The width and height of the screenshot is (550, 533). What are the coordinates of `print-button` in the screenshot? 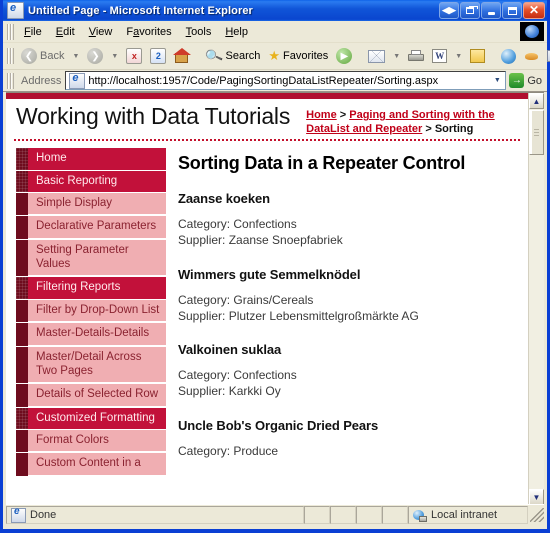 It's located at (416, 56).